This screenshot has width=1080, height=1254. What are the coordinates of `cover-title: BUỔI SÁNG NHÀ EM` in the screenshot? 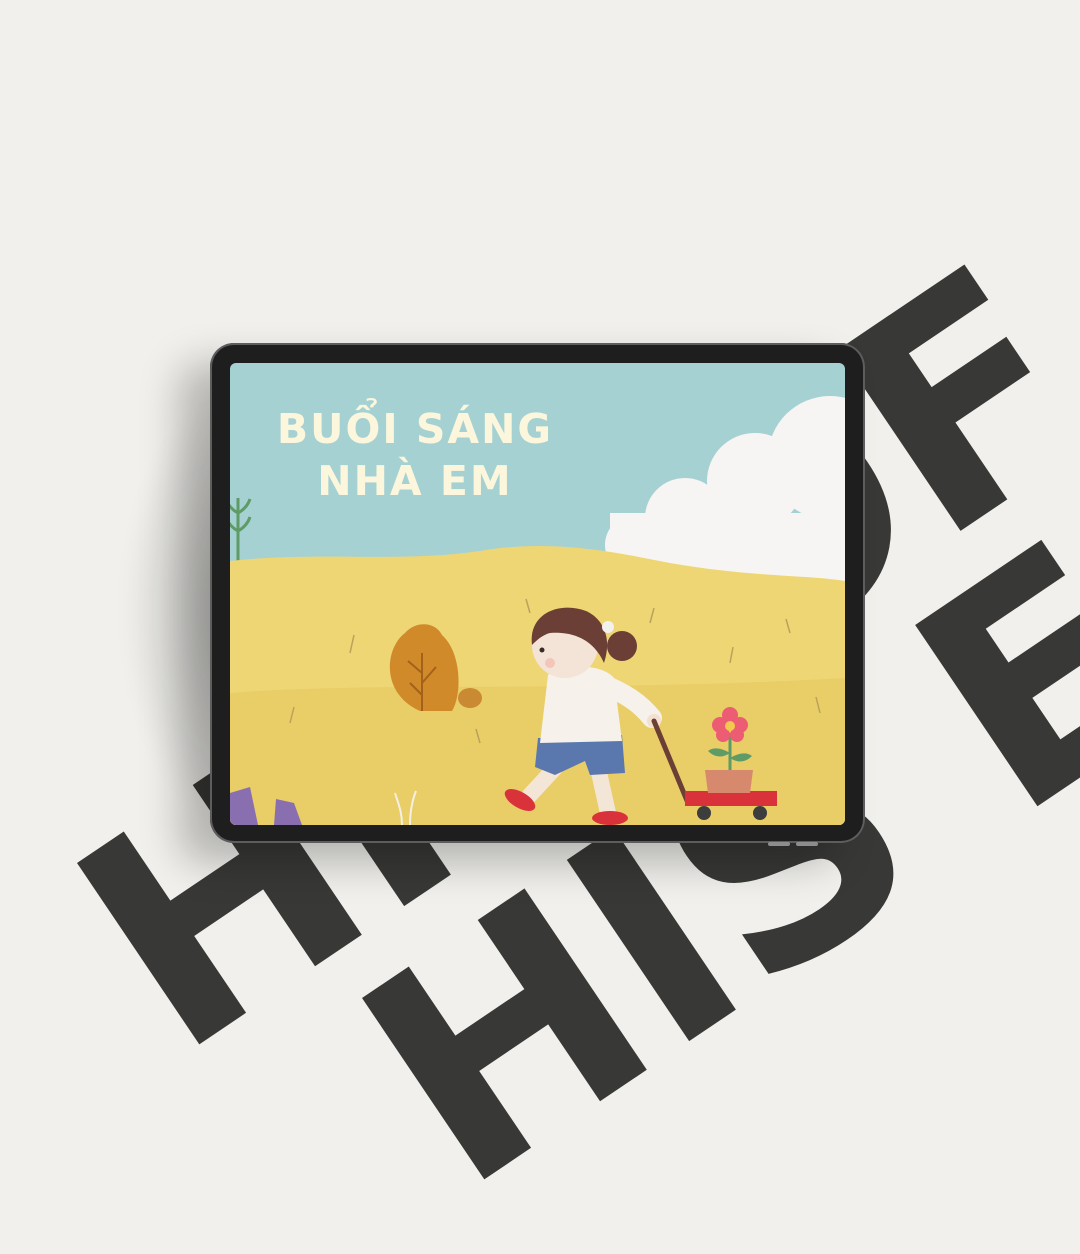 It's located at (415, 455).